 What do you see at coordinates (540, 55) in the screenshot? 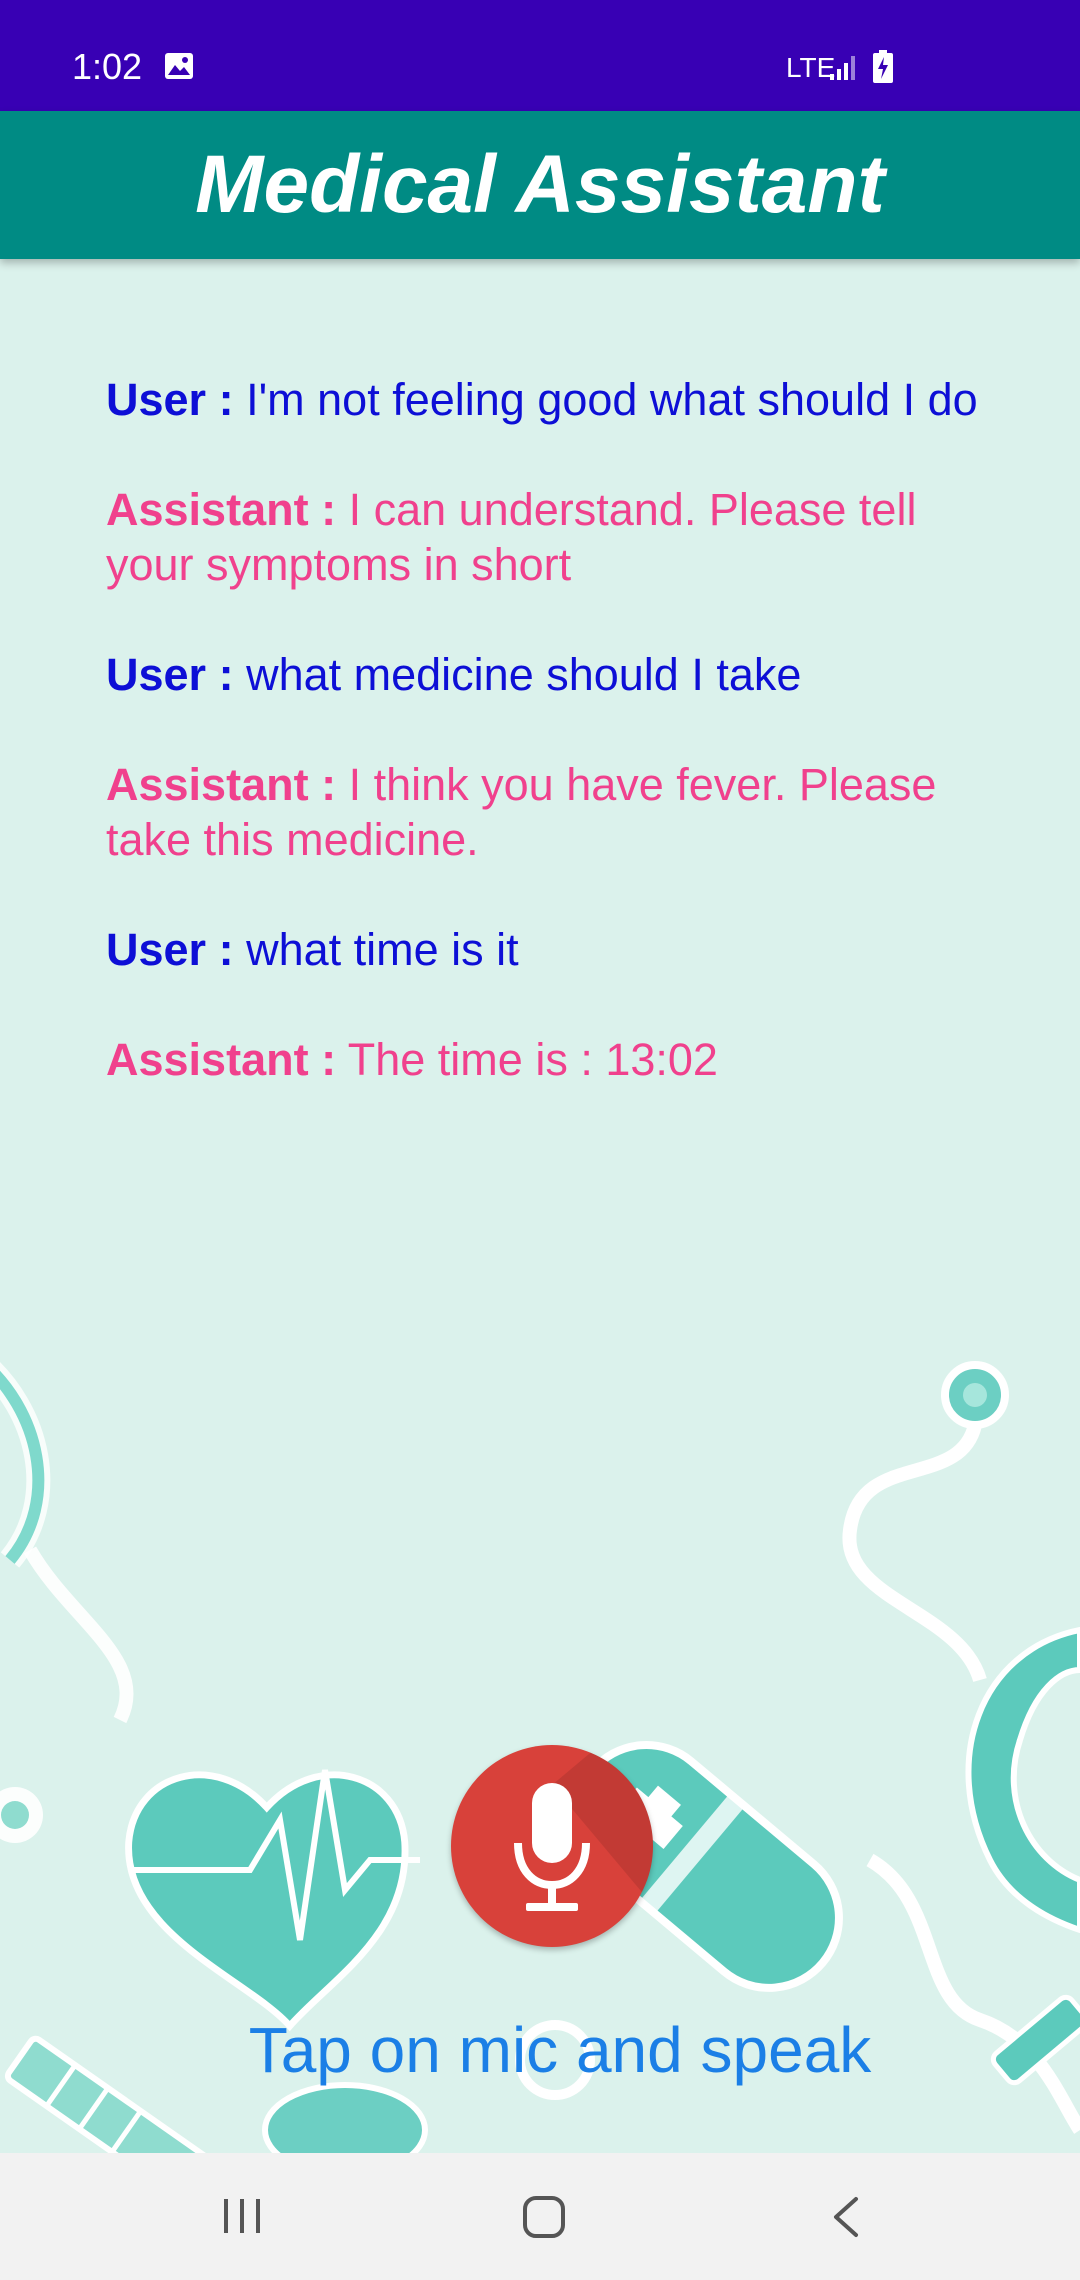
I see `status-bar: 1:02 LTE` at bounding box center [540, 55].